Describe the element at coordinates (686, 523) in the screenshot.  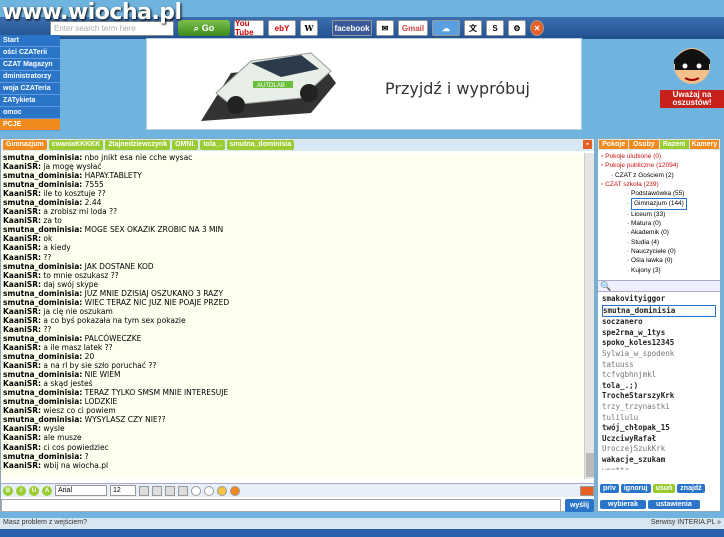
I see `interia-link: Serwisy INTERIA.PL »` at that location.